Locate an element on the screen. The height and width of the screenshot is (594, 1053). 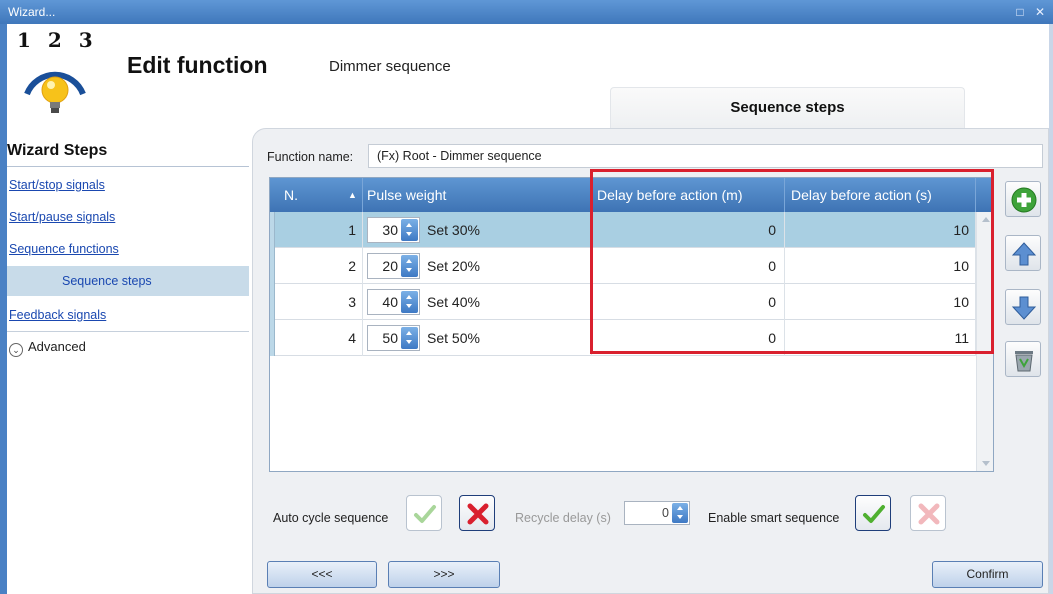
sidebar-item-sequence-functions: Sequence functions is located at coordinates (128, 249).